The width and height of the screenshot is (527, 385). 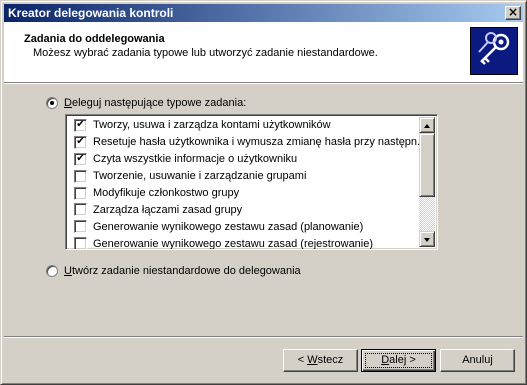 What do you see at coordinates (94, 39) in the screenshot?
I see `page-title: Zadania do oddelegowania` at bounding box center [94, 39].